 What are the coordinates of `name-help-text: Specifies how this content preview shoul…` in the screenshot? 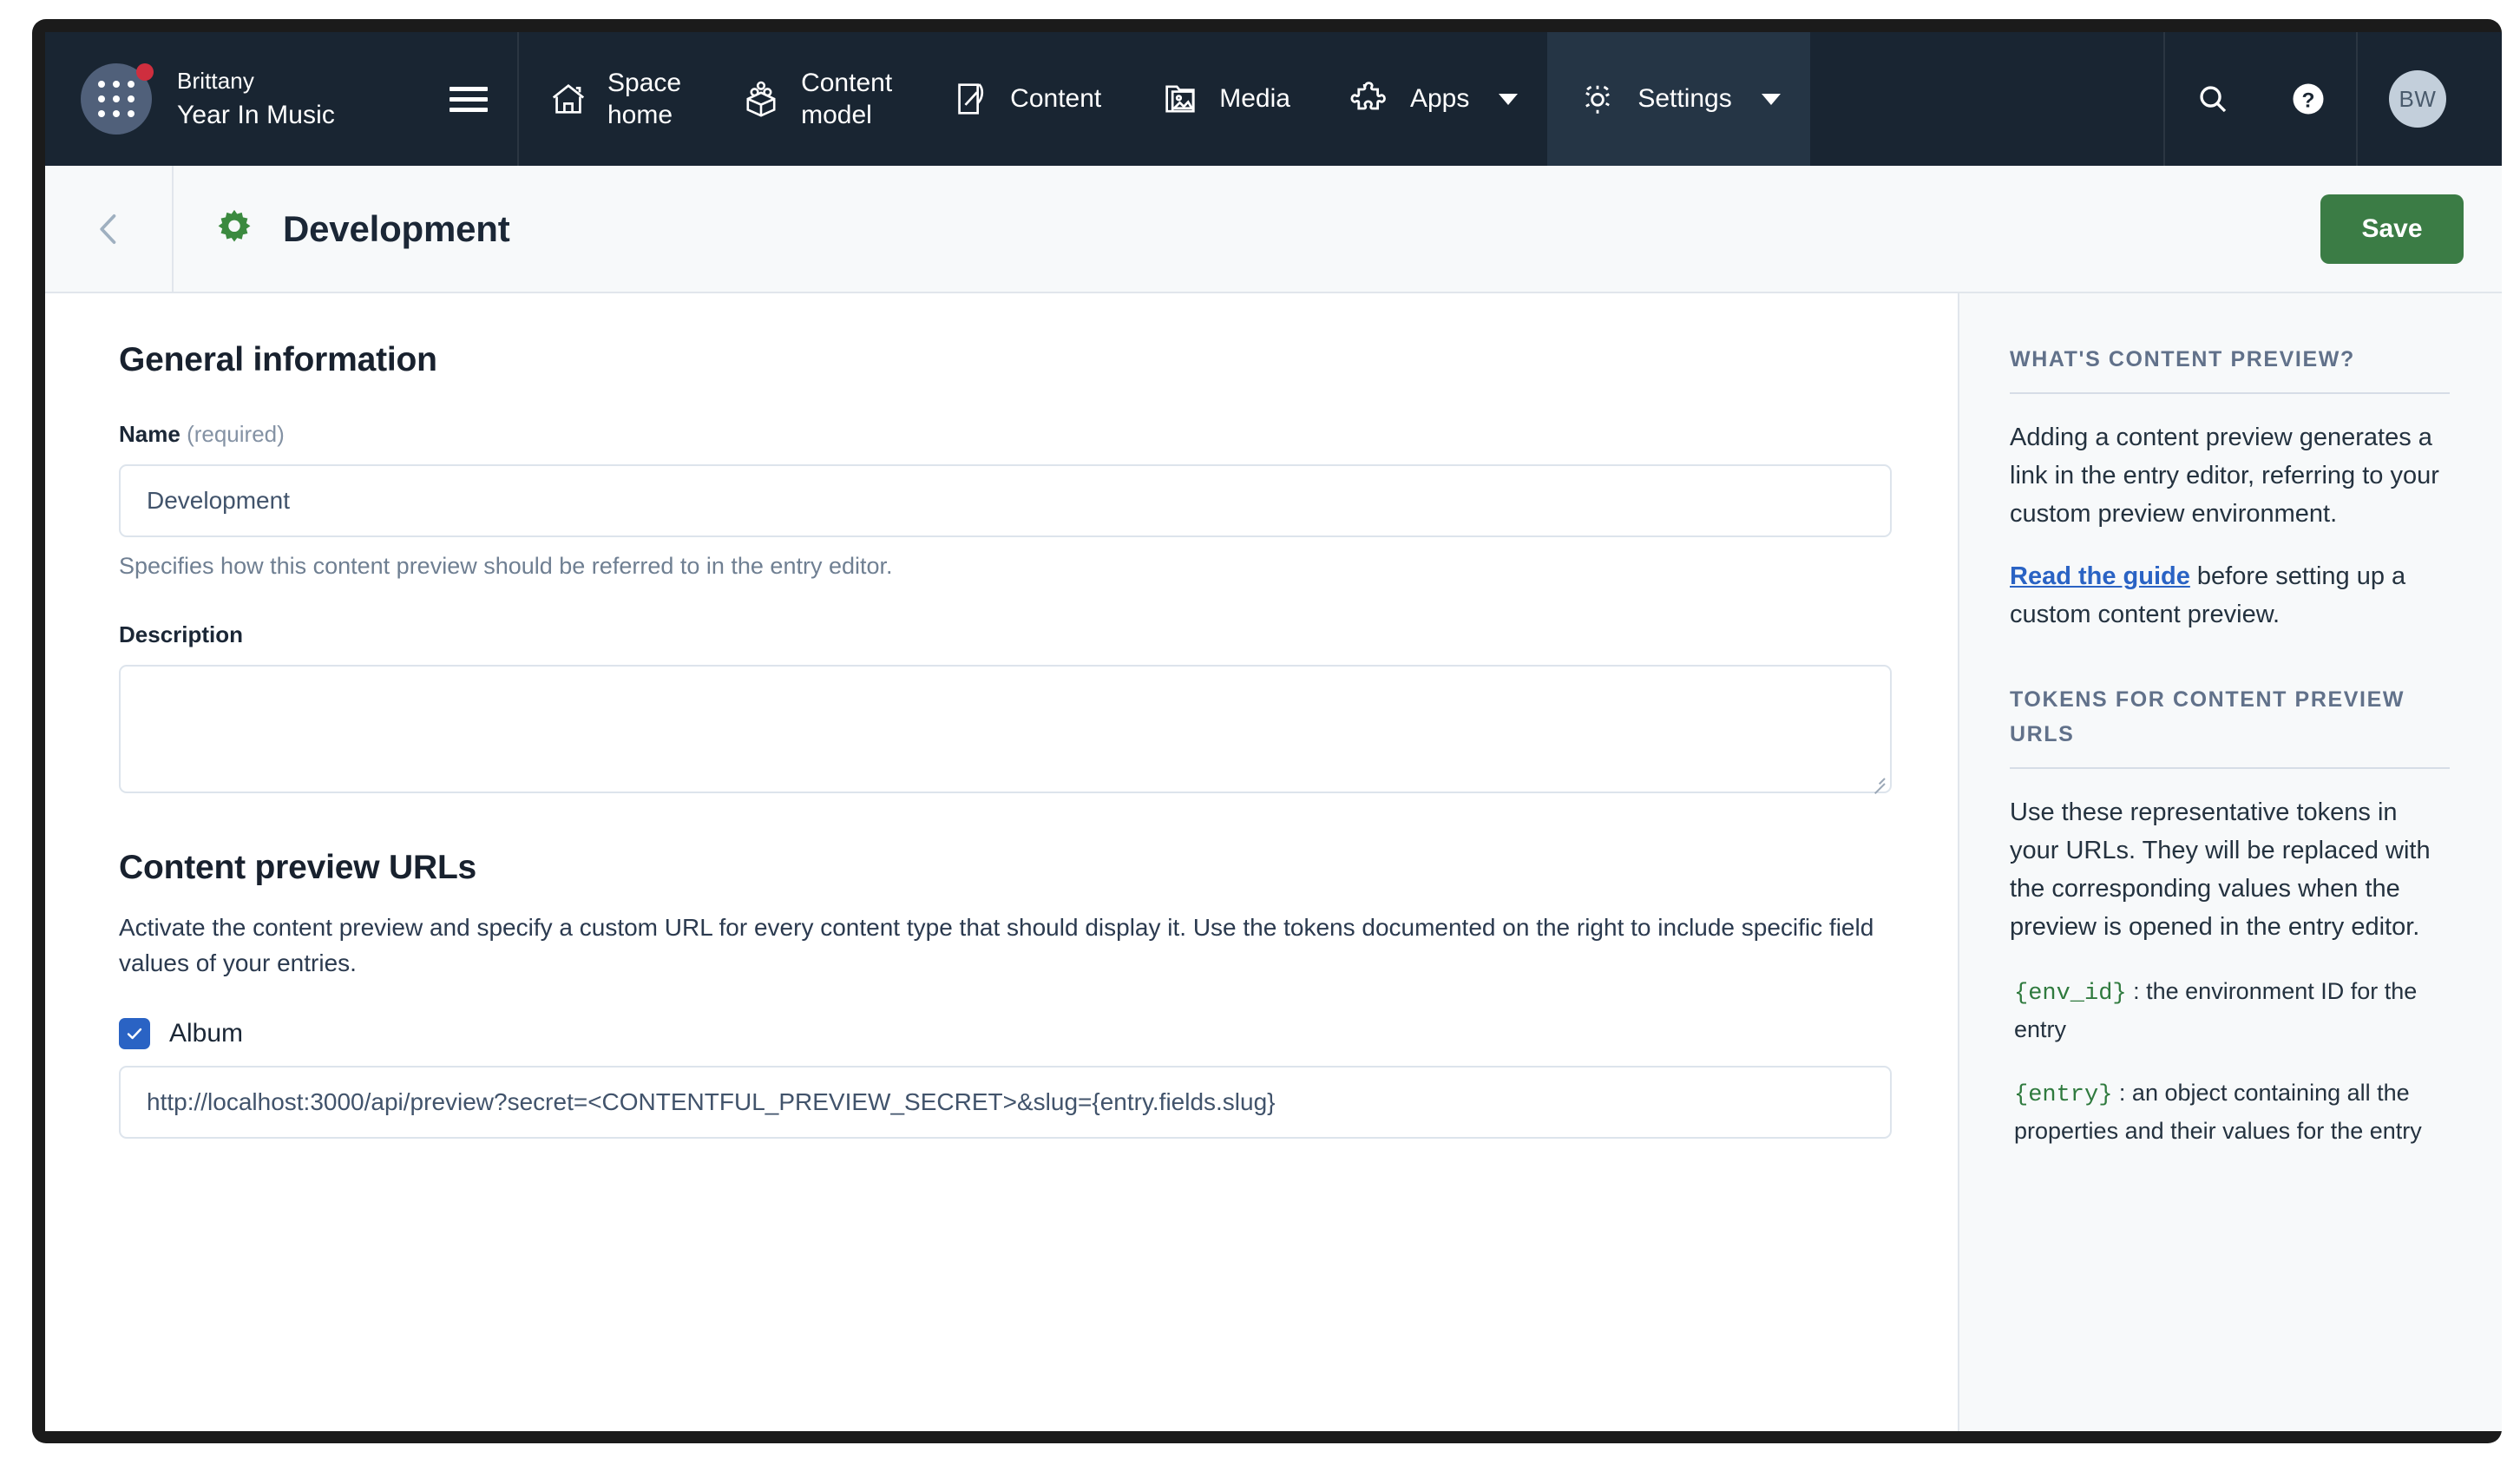 It's located at (506, 566).